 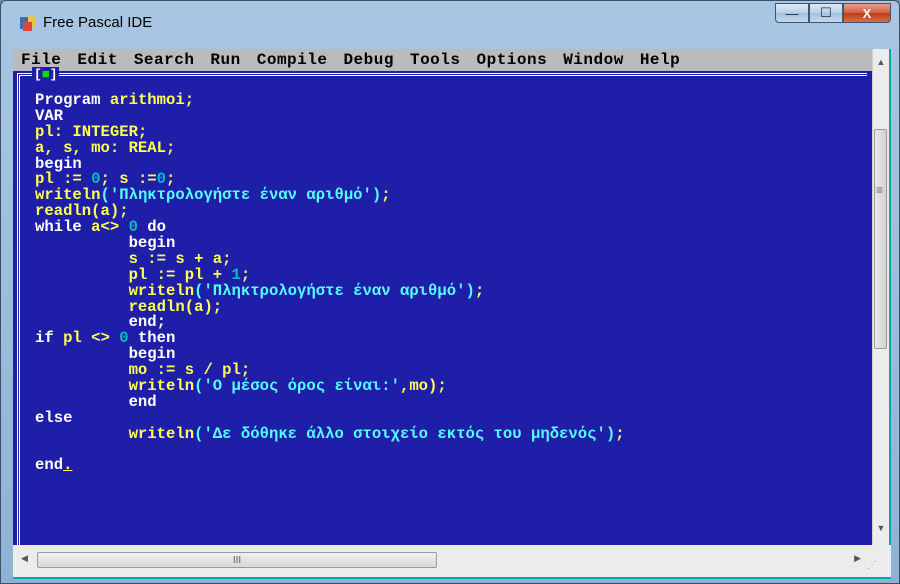 What do you see at coordinates (28, 23) in the screenshot?
I see `free-pascal-app-icon` at bounding box center [28, 23].